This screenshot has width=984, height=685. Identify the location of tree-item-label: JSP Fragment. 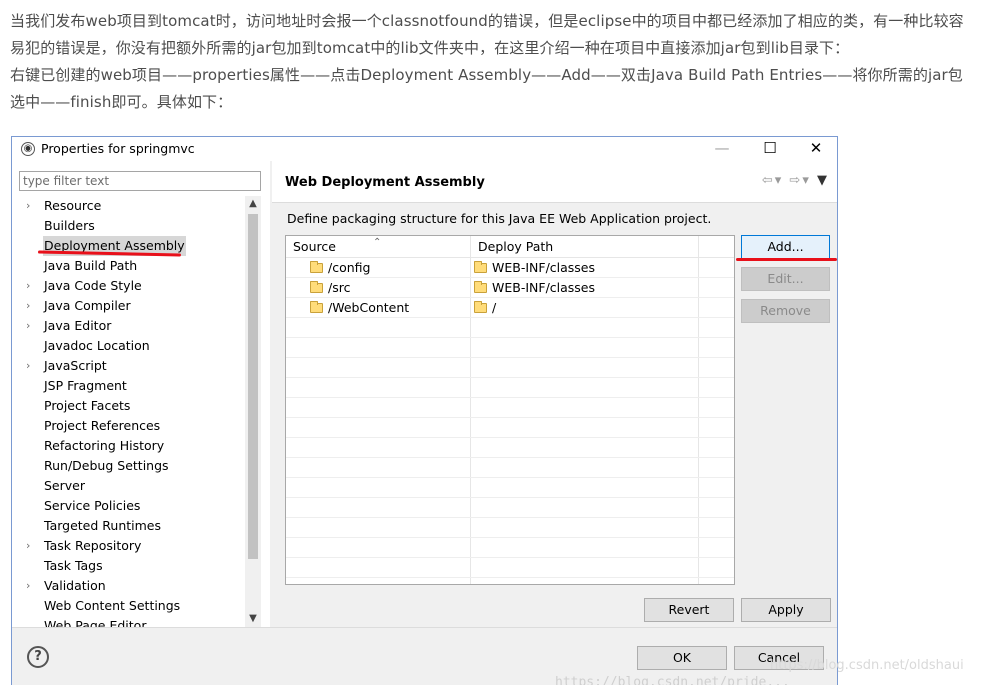
(85, 385).